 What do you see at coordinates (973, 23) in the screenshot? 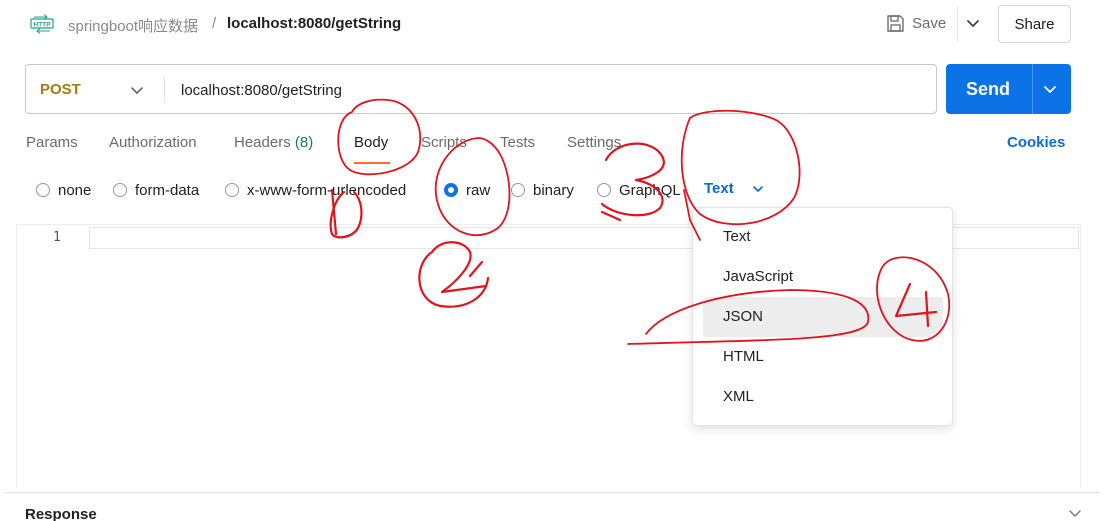
I see `save-options-chevron-icon` at bounding box center [973, 23].